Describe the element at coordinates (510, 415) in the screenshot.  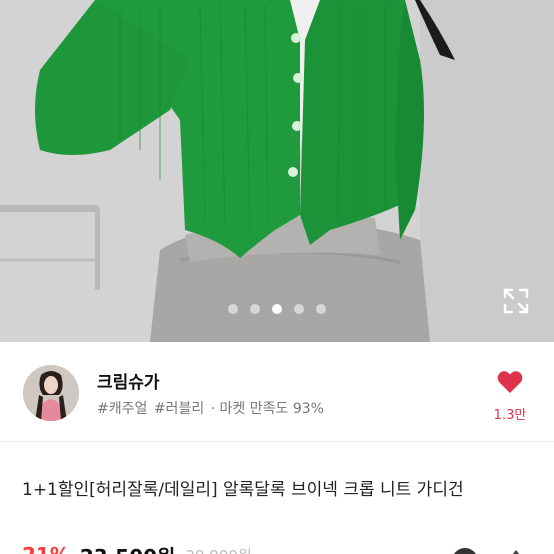
I see `like-count: 1.3만` at that location.